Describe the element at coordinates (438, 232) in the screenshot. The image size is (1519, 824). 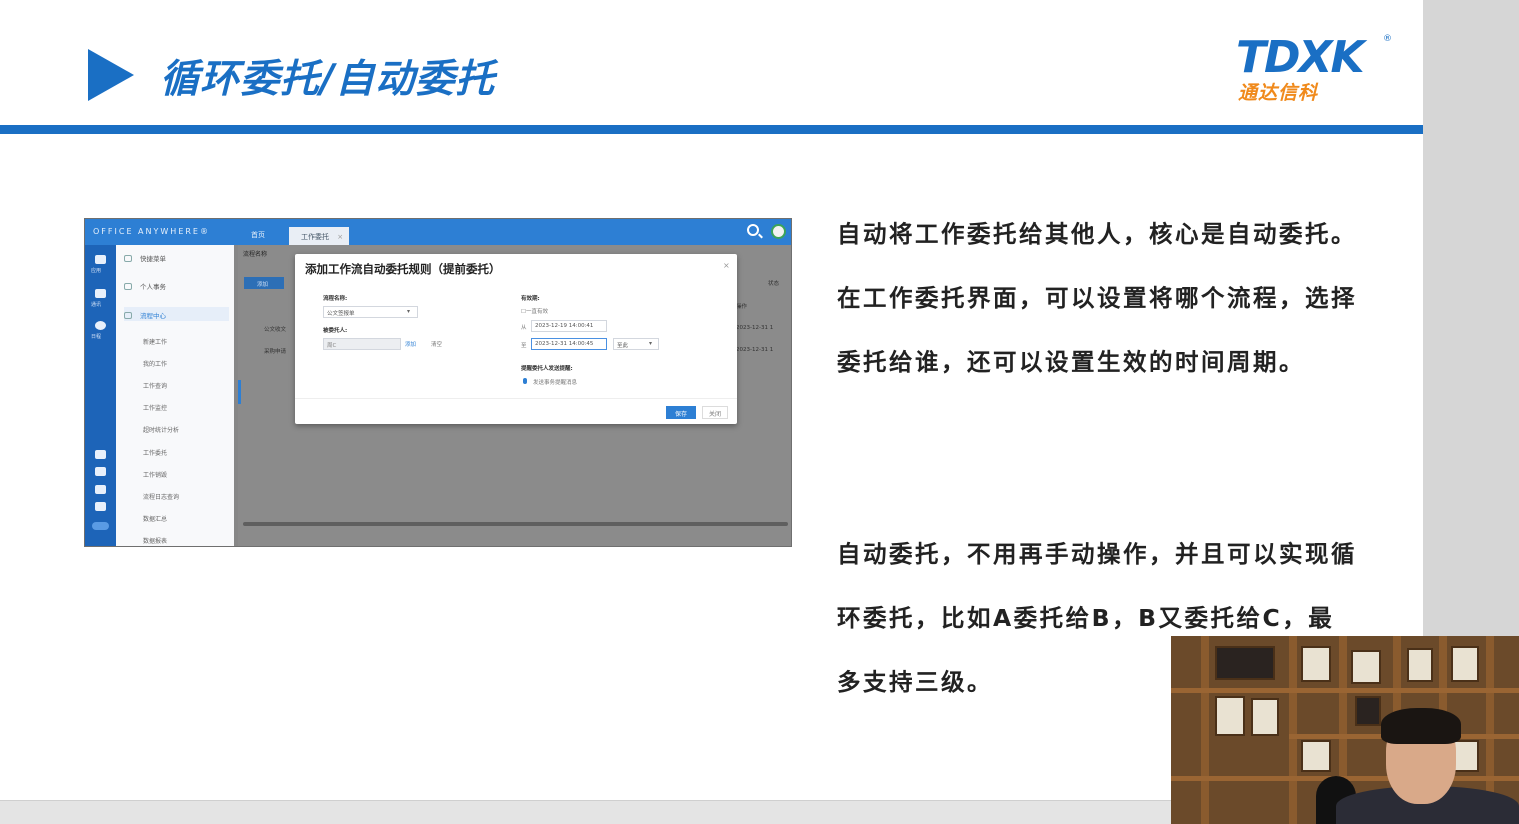
I see `app-header: OFFICE ANYWHERE® 首页 工作委托 ×` at that location.